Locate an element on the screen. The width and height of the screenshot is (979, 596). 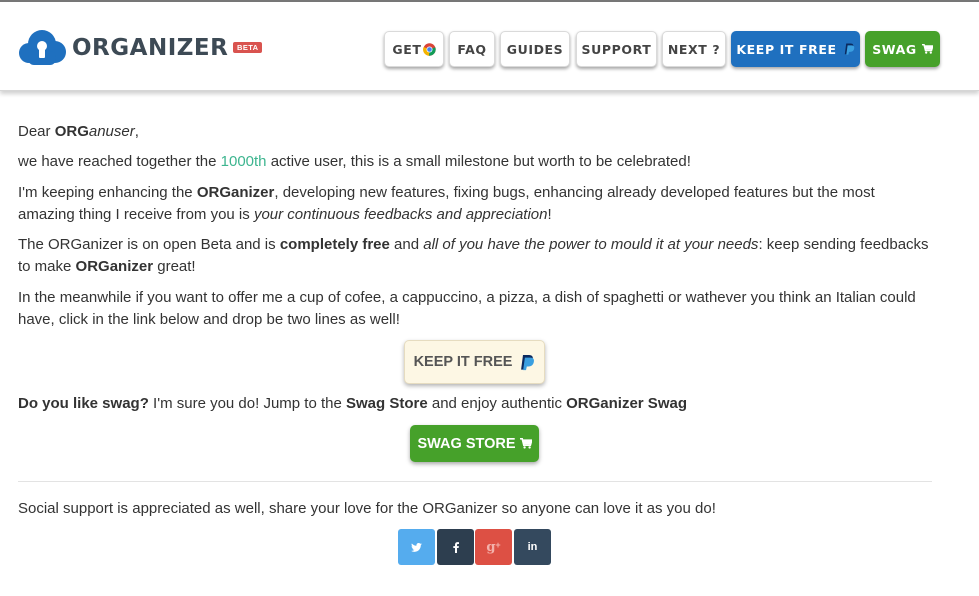
nav-faq: FAQ is located at coordinates (472, 49).